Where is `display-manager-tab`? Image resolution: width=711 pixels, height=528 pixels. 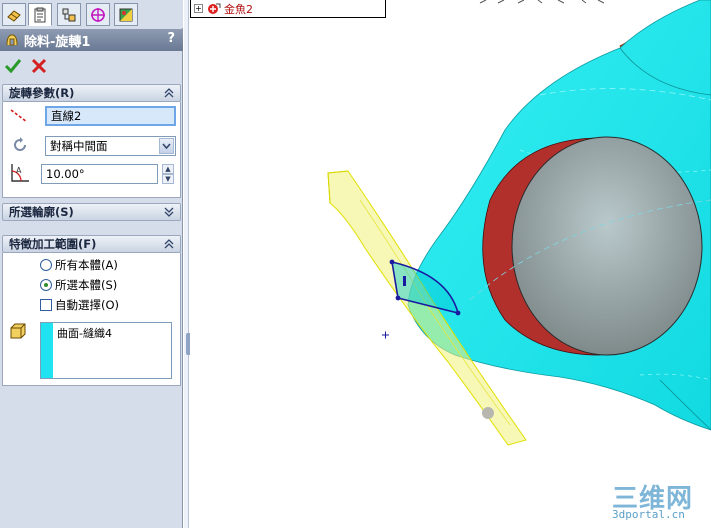 display-manager-tab is located at coordinates (126, 14).